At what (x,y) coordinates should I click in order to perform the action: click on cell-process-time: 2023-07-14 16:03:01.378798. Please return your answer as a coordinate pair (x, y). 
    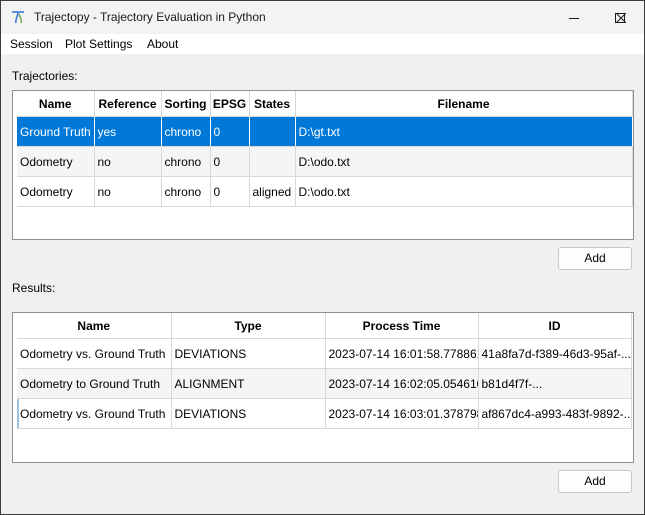
    Looking at the image, I should click on (402, 413).